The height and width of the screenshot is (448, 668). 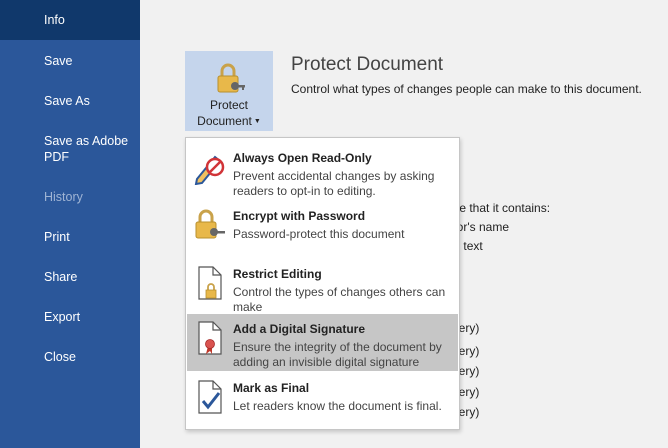 What do you see at coordinates (299, 216) in the screenshot?
I see `menu-item-title: Encrypt with Password` at bounding box center [299, 216].